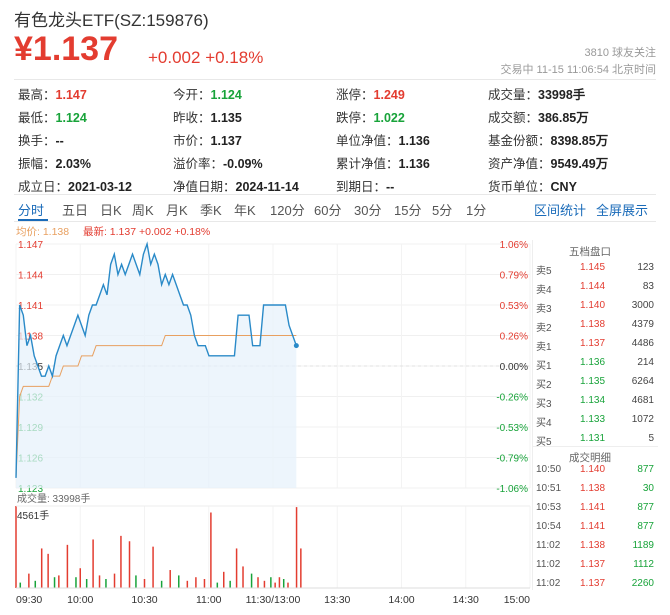 The image size is (670, 615). I want to click on x-tick-label: 09:30, so click(29, 600).